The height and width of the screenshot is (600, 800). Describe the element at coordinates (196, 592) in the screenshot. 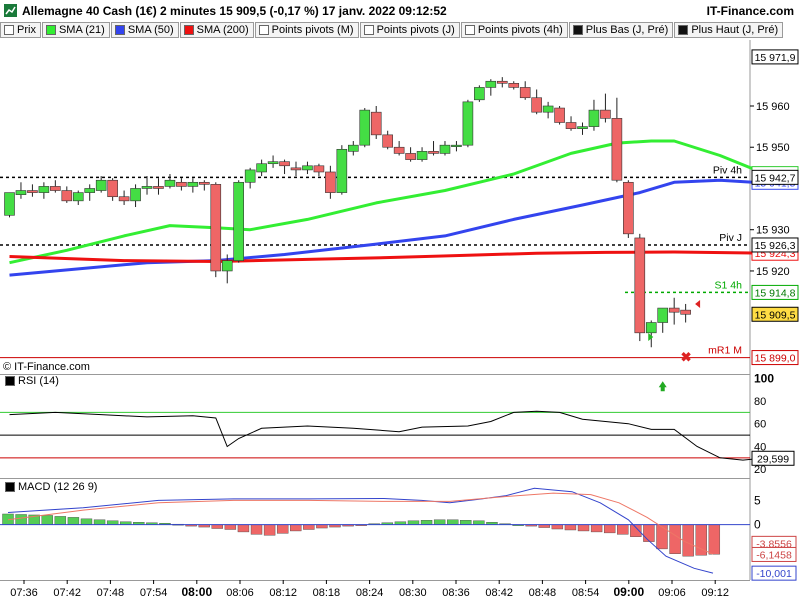

I see `x-tick-label: 08:00` at that location.